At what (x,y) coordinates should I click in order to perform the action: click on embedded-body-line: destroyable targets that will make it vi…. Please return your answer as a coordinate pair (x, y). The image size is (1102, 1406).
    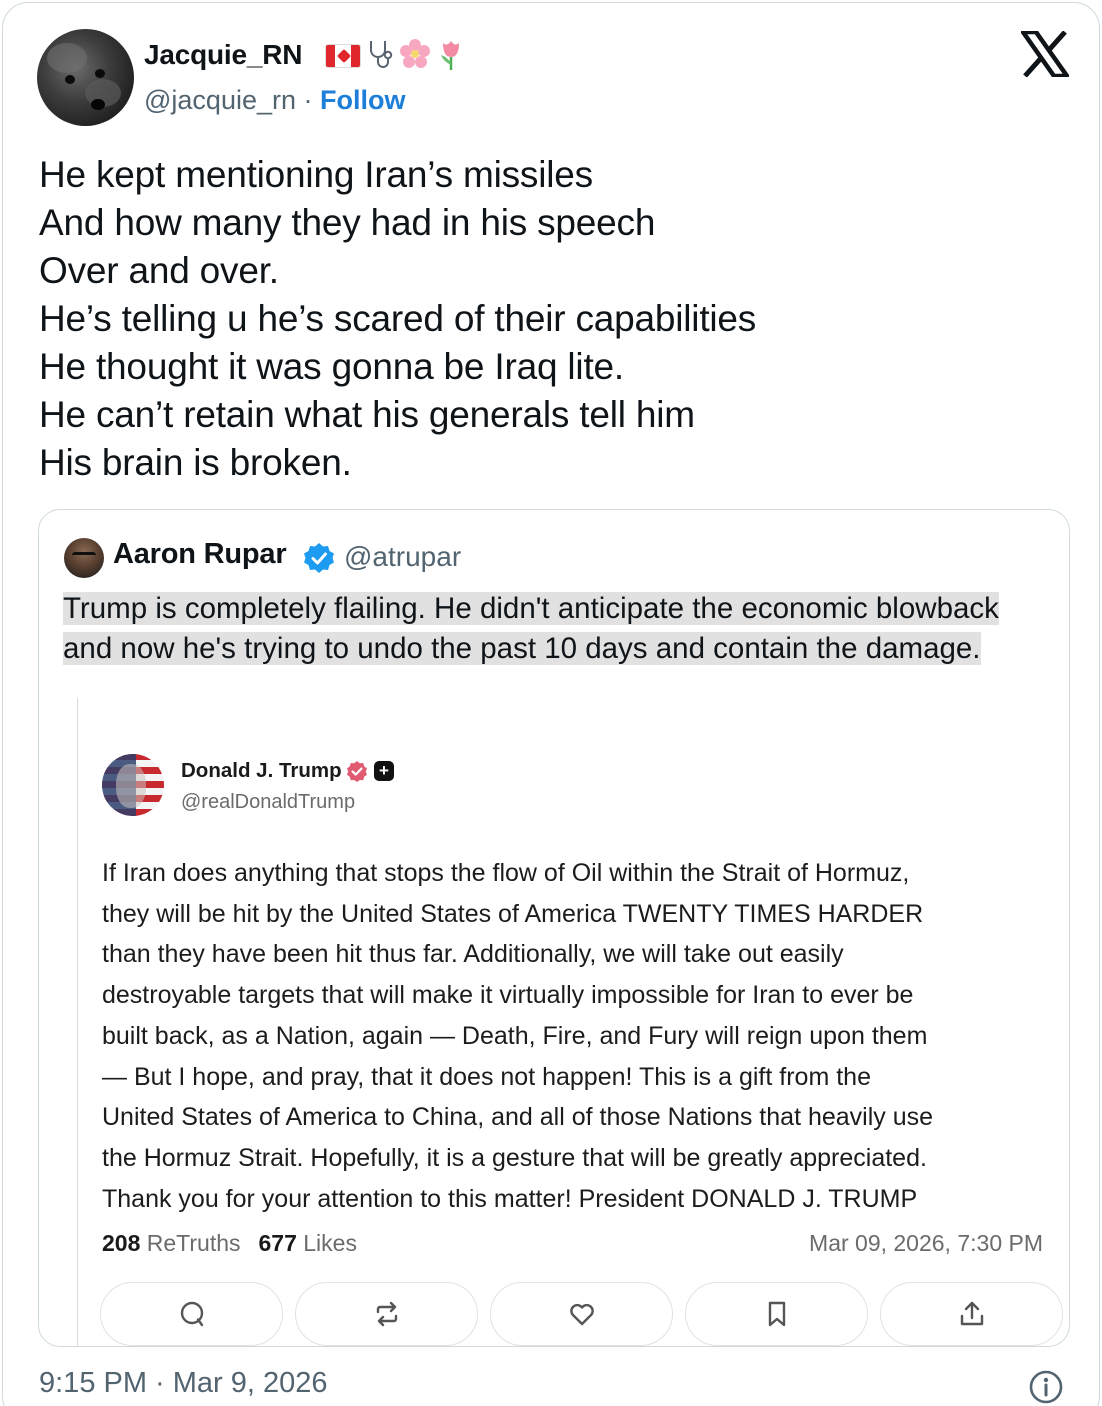
    Looking at the image, I should click on (508, 995).